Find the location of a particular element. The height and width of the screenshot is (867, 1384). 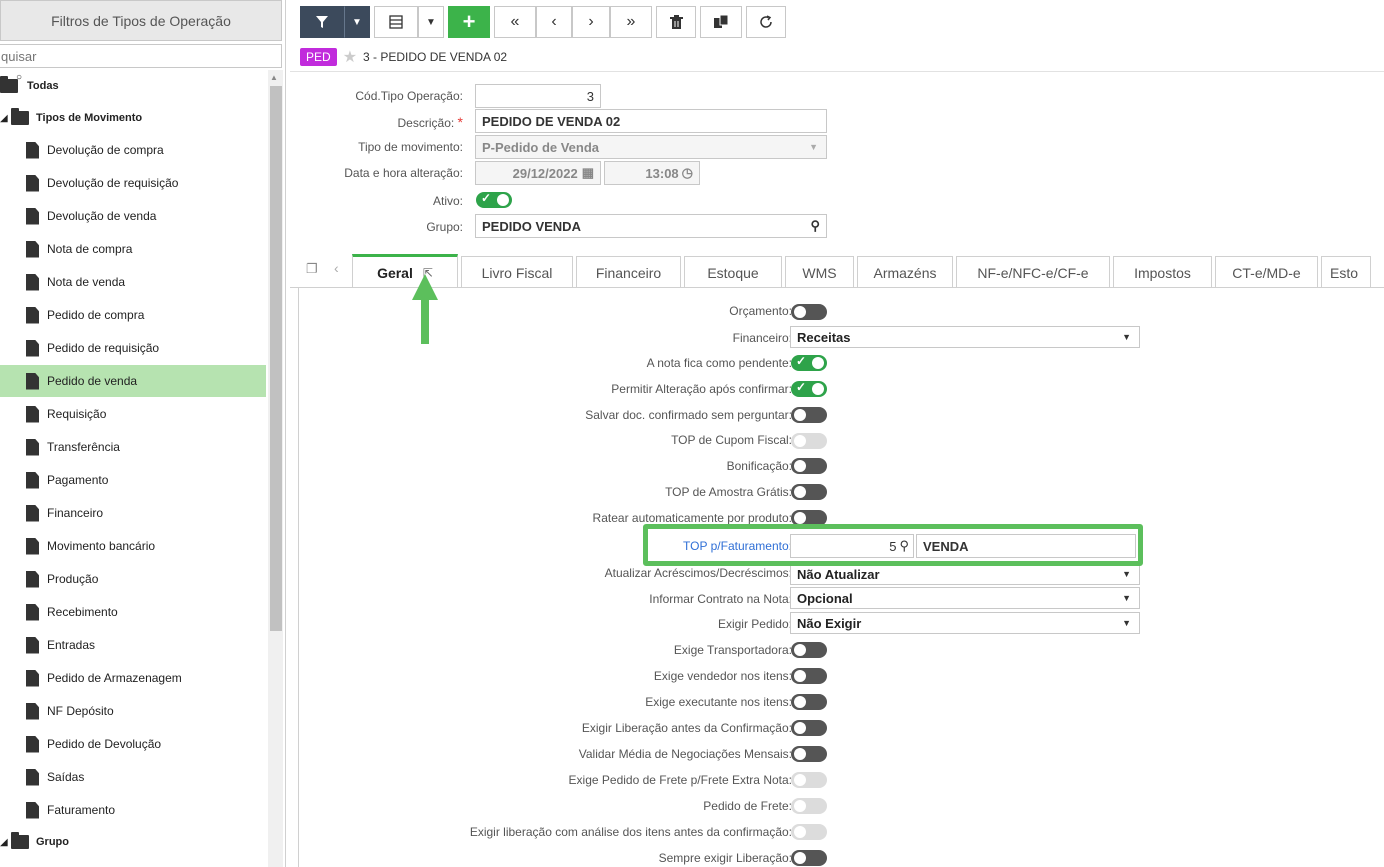

nota-pendente-toggle is located at coordinates (809, 362).